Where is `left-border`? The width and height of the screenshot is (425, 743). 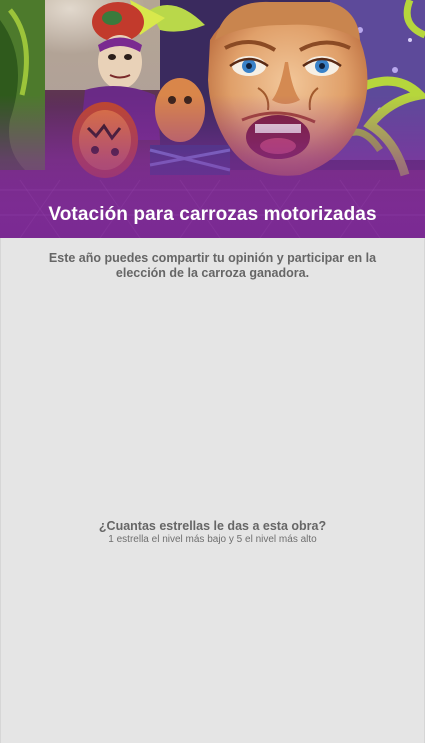 left-border is located at coordinates (0, 490).